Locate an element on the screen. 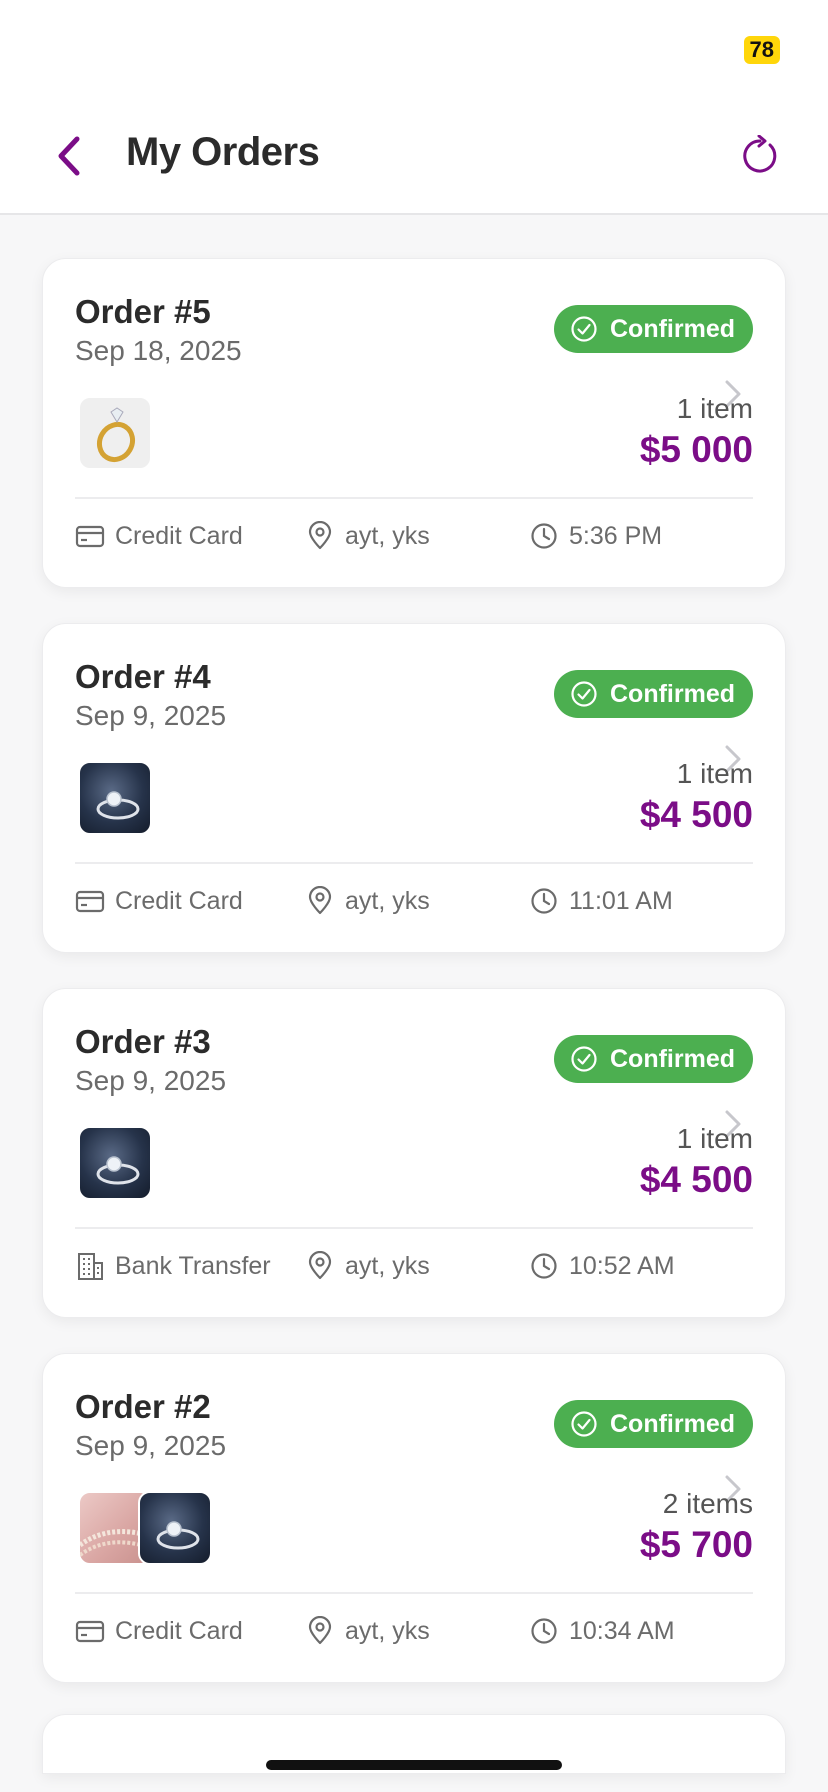 The height and width of the screenshot is (1792, 828). order-total: $5 000 is located at coordinates (696, 449).